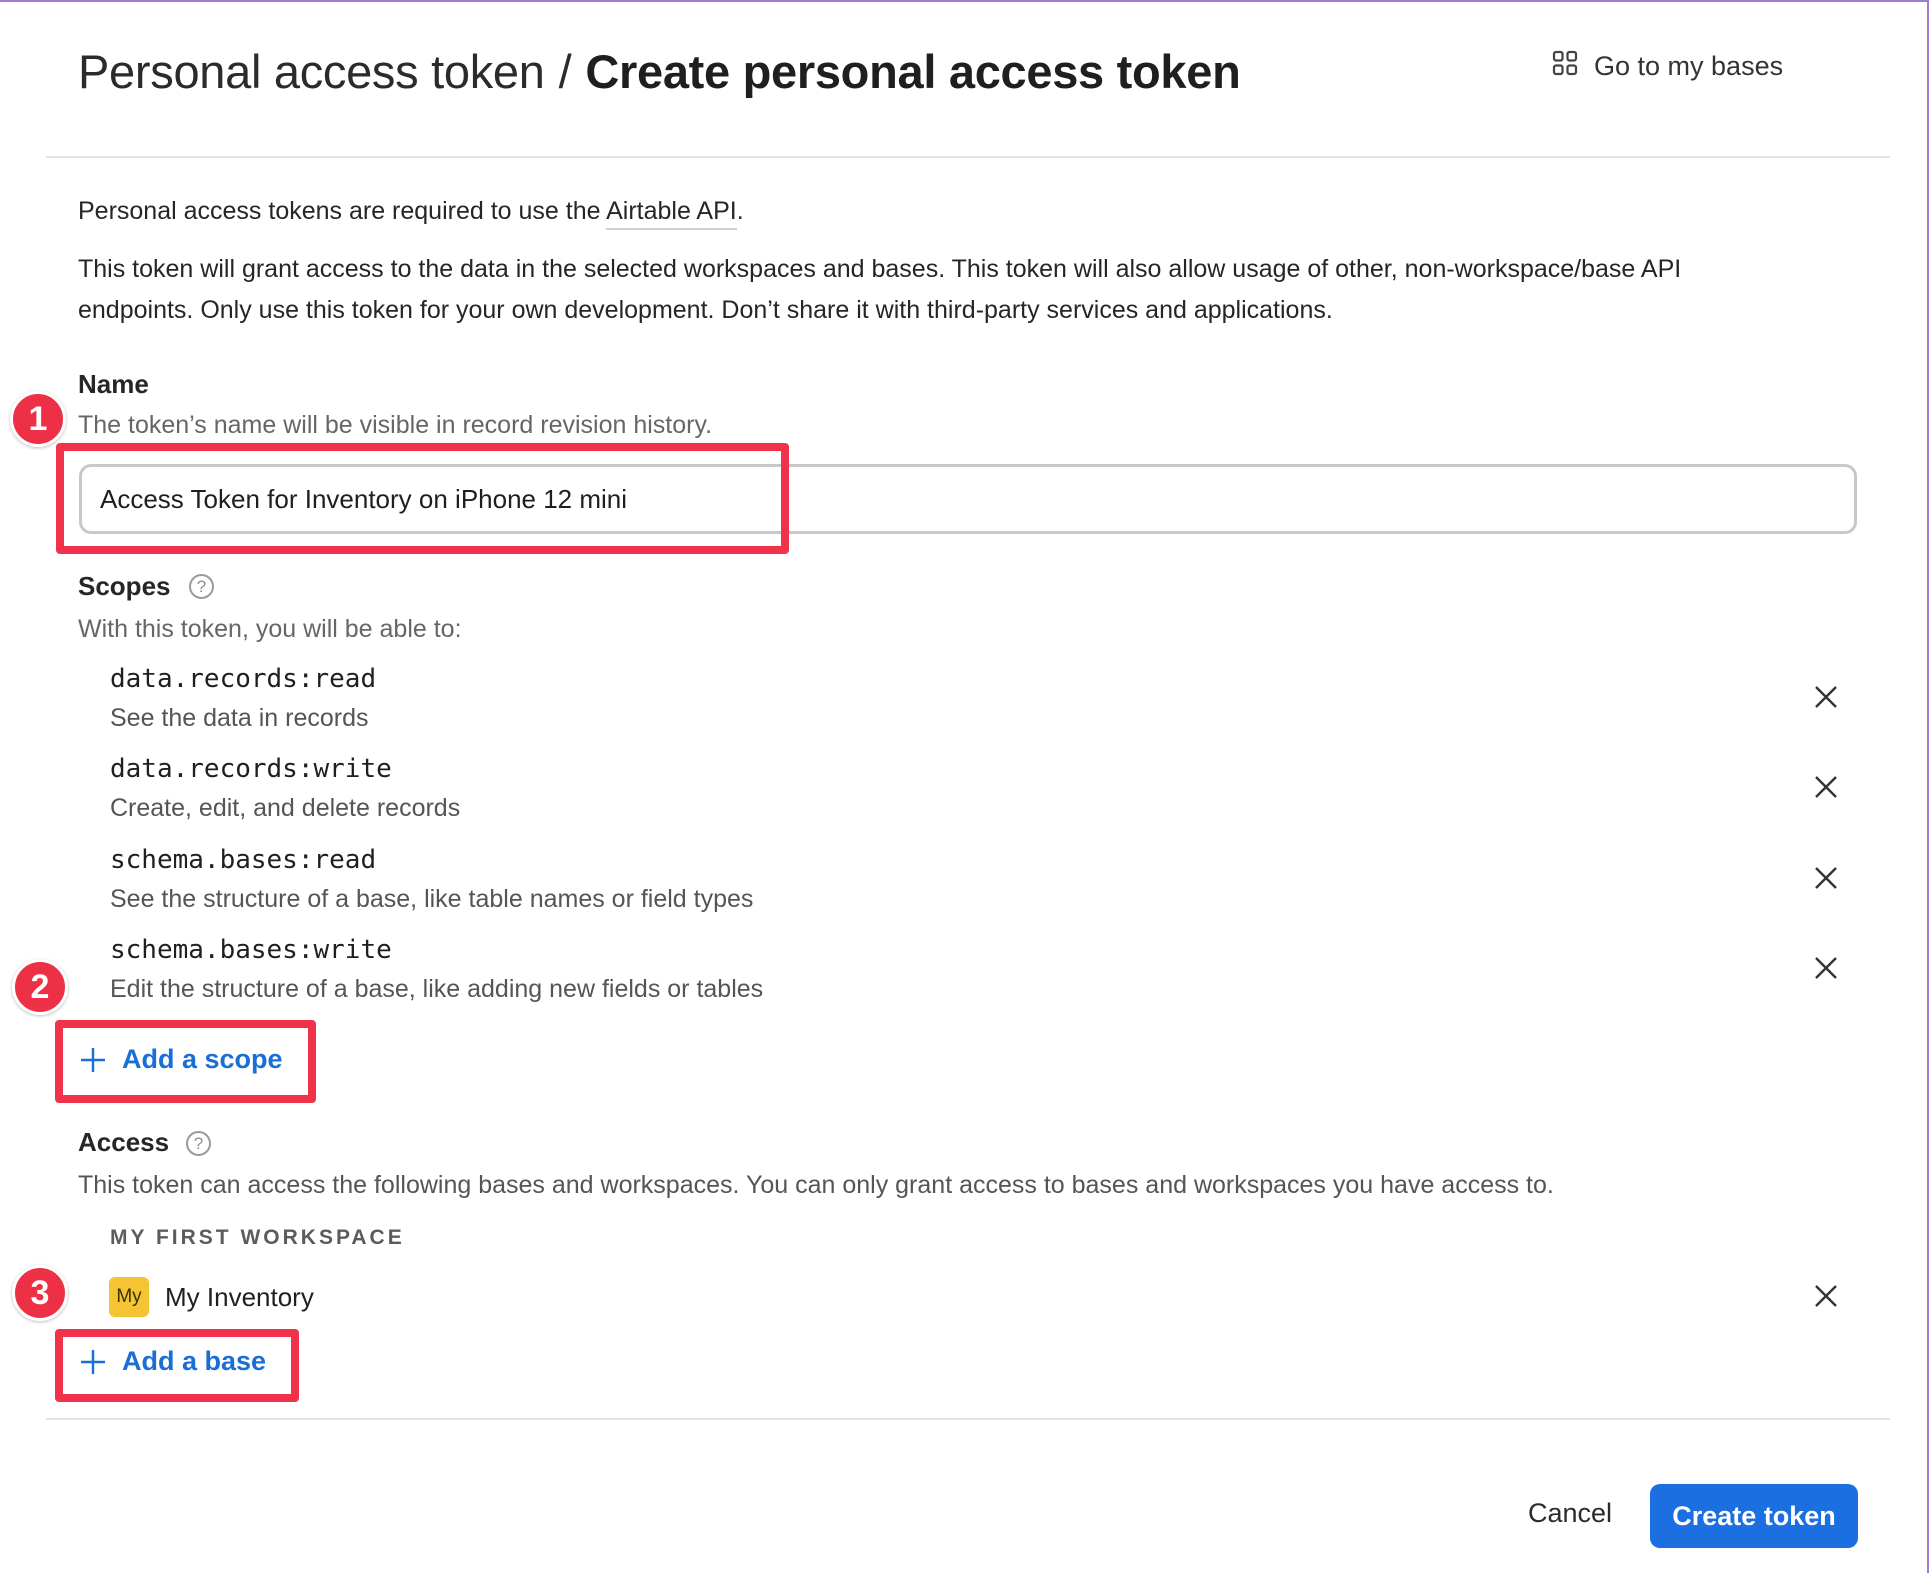 The width and height of the screenshot is (1931, 1575). Describe the element at coordinates (40, 987) in the screenshot. I see `annotation-badge-2: 2` at that location.